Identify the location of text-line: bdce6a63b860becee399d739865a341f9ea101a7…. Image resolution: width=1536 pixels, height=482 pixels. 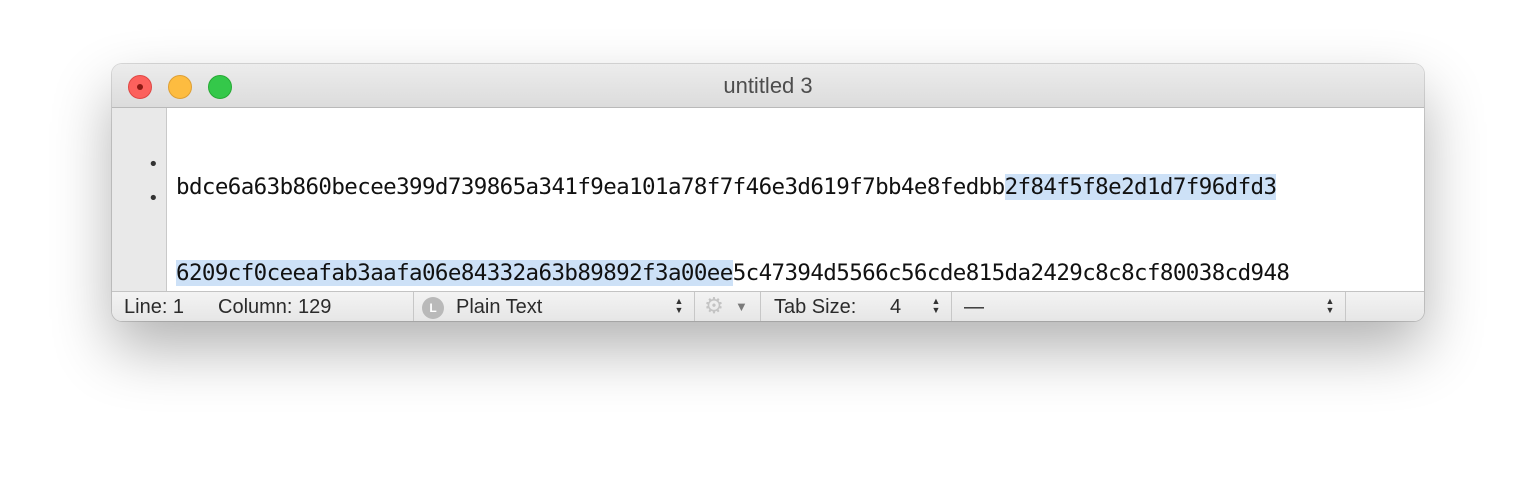
(800, 187).